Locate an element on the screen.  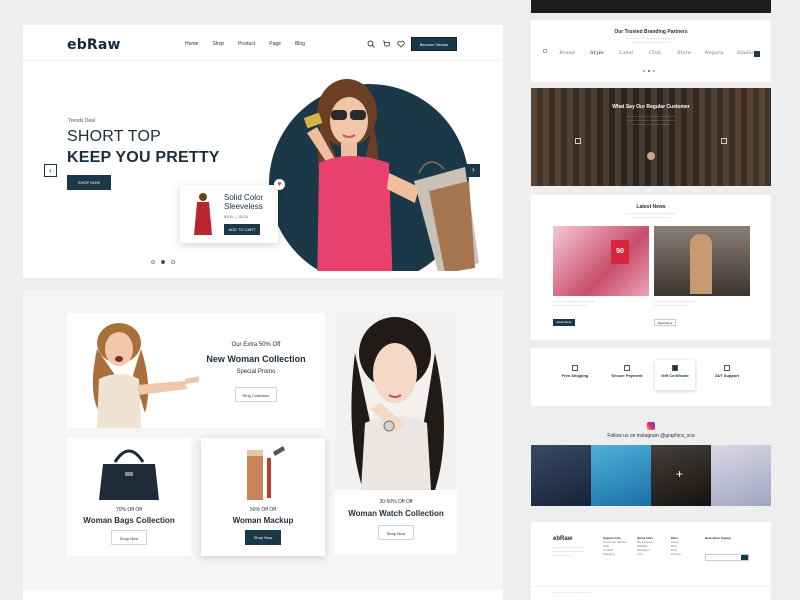
nav-page: Page is located at coordinates (275, 44).